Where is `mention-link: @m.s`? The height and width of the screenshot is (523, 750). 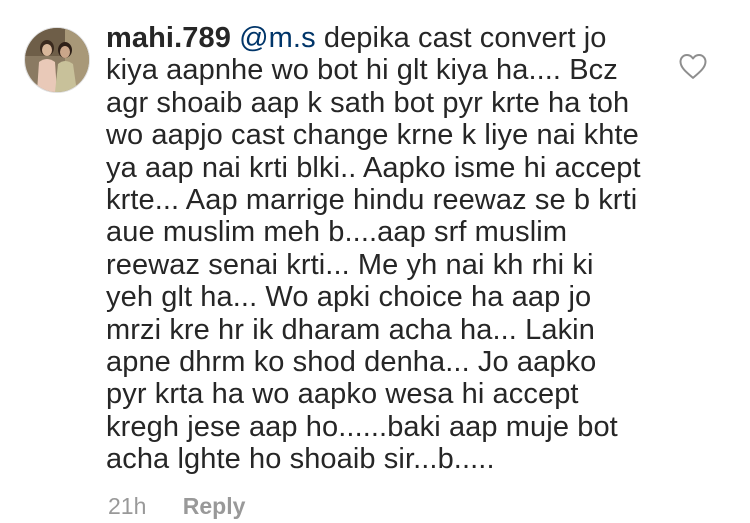
mention-link: @m.s is located at coordinates (277, 38).